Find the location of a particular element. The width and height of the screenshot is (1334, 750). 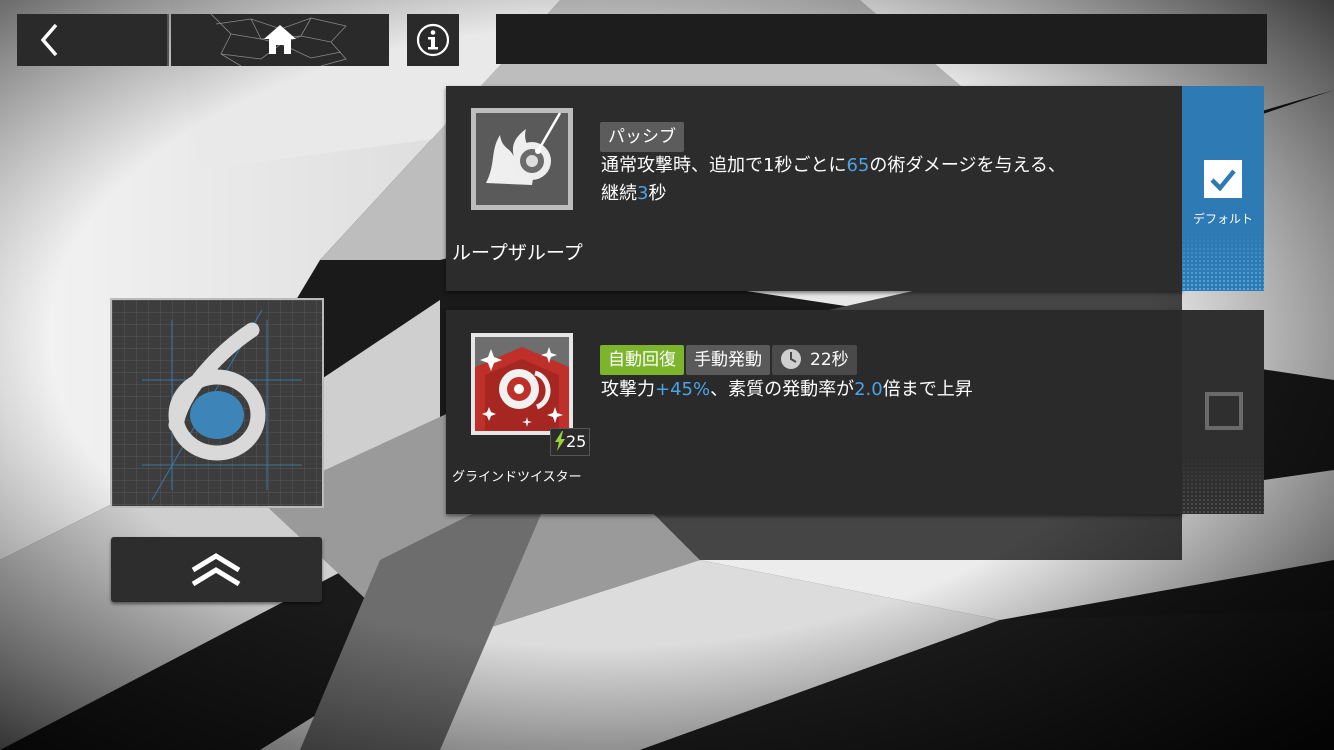

info-button is located at coordinates (433, 40).